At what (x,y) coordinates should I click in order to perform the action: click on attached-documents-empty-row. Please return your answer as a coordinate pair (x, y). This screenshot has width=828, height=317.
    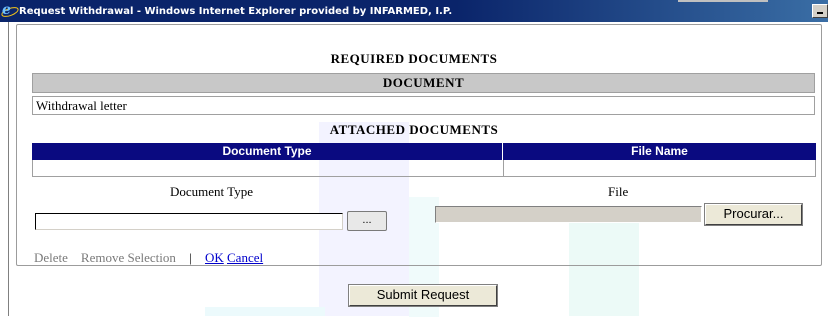
    Looking at the image, I should click on (424, 168).